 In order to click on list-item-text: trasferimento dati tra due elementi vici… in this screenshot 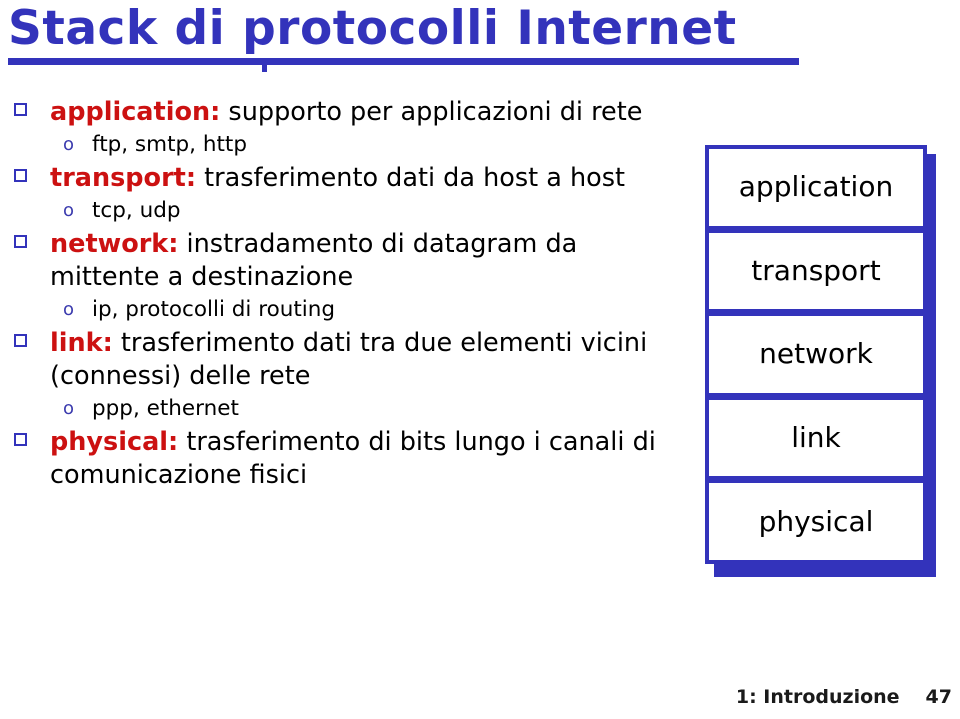, I will do `click(349, 359)`.